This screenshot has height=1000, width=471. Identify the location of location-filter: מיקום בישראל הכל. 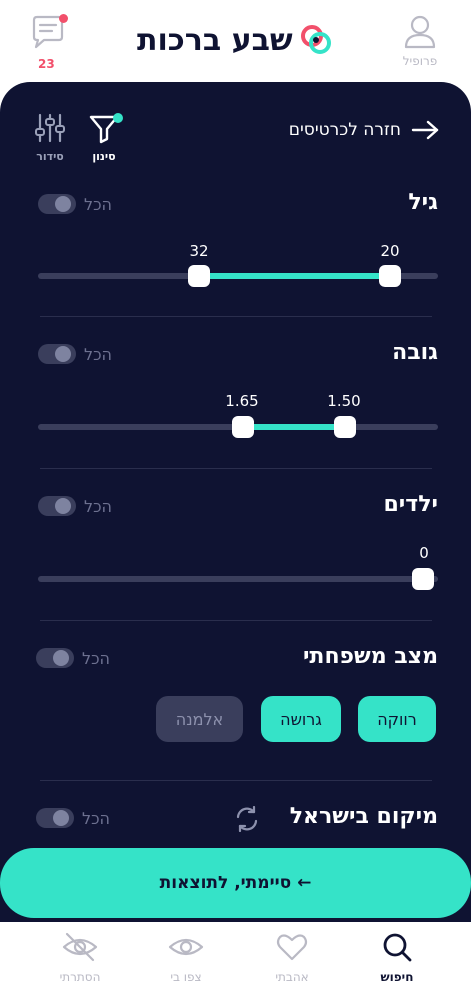
(237, 824).